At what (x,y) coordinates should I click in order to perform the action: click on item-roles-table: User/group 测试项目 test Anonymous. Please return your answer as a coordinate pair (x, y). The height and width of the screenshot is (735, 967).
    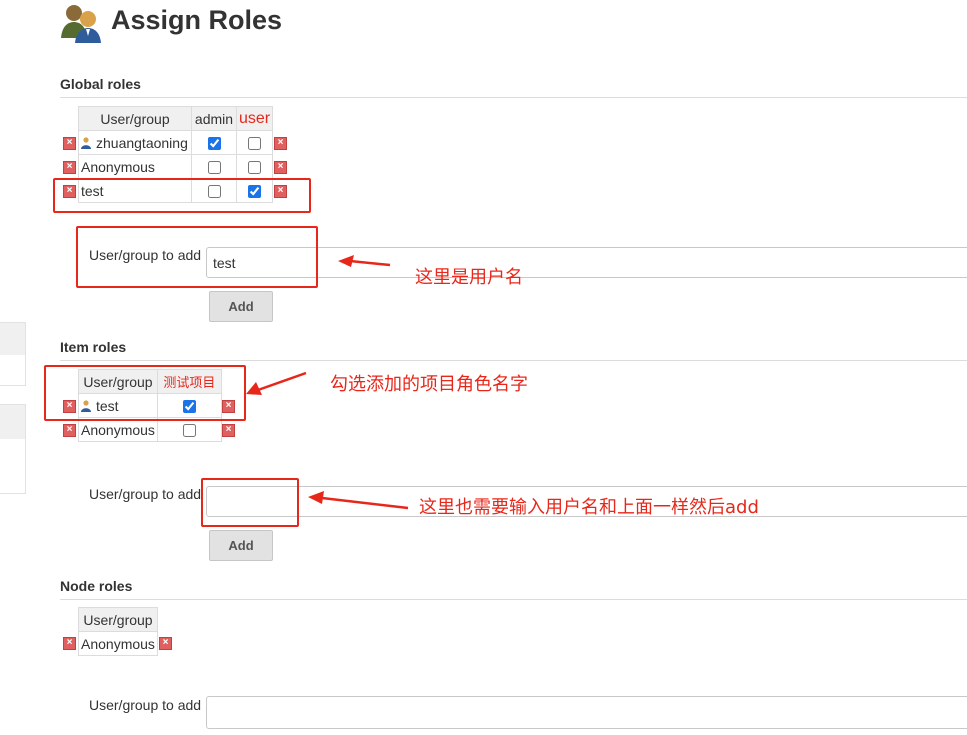
    Looking at the image, I should click on (150, 405).